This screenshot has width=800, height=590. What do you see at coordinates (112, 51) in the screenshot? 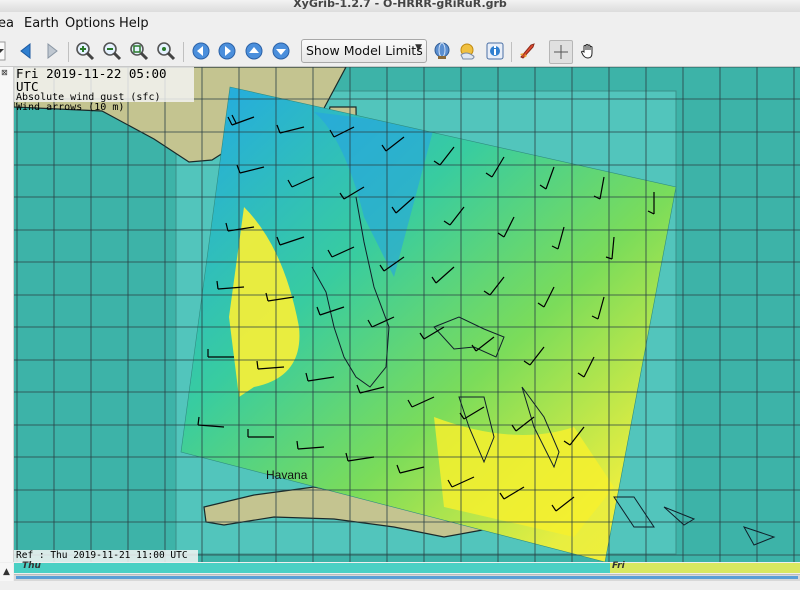
I see `zoom-out-icon` at bounding box center [112, 51].